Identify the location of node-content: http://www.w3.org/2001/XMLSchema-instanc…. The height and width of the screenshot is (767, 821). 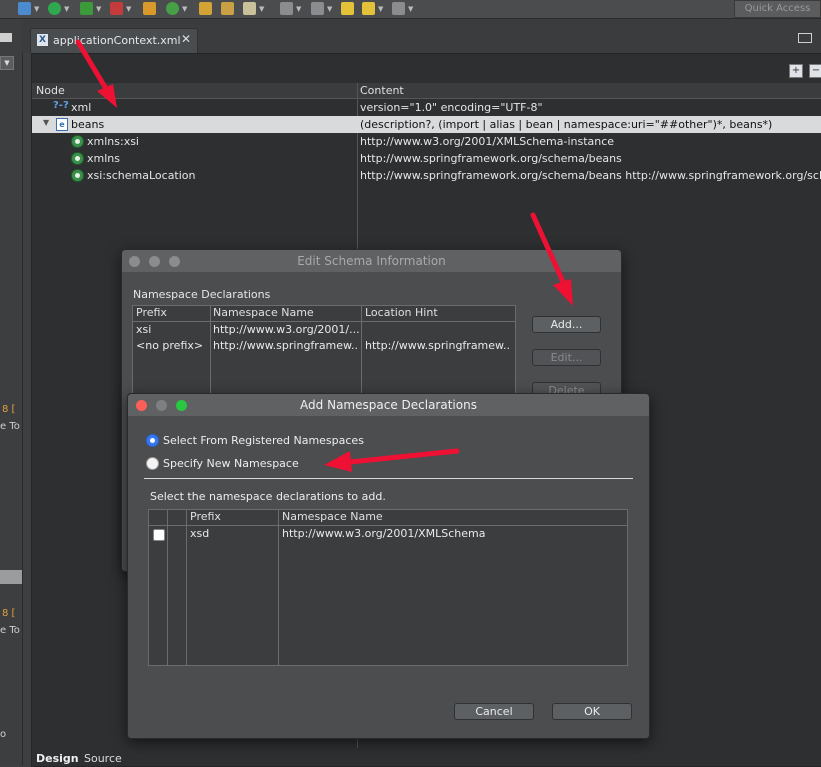
(487, 141).